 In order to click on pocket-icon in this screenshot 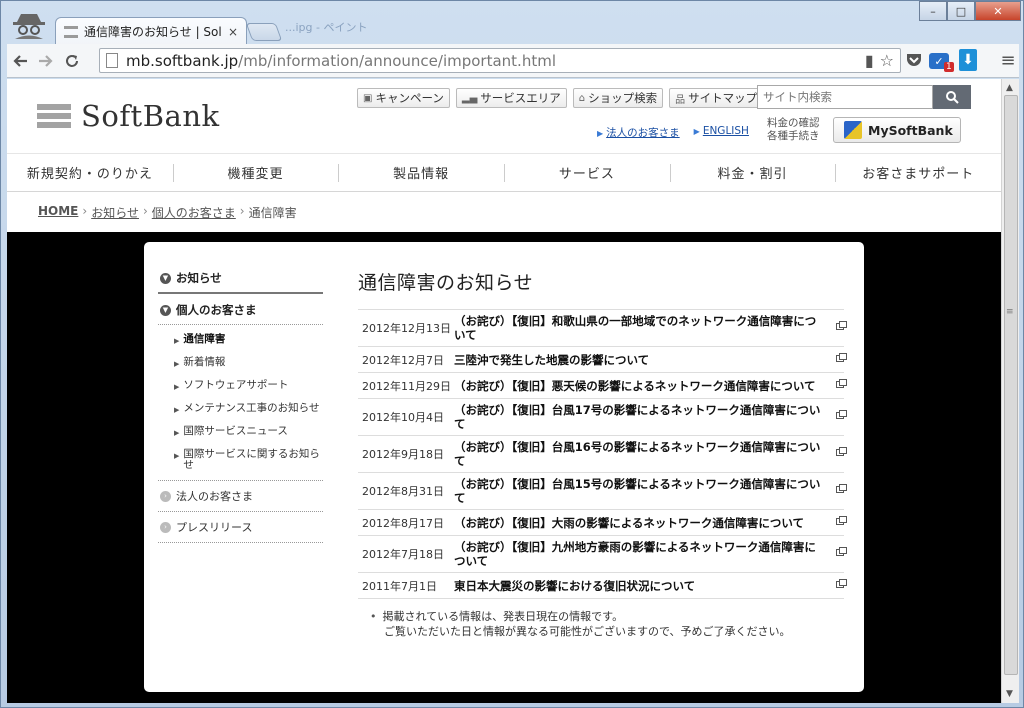, I will do `click(914, 60)`.